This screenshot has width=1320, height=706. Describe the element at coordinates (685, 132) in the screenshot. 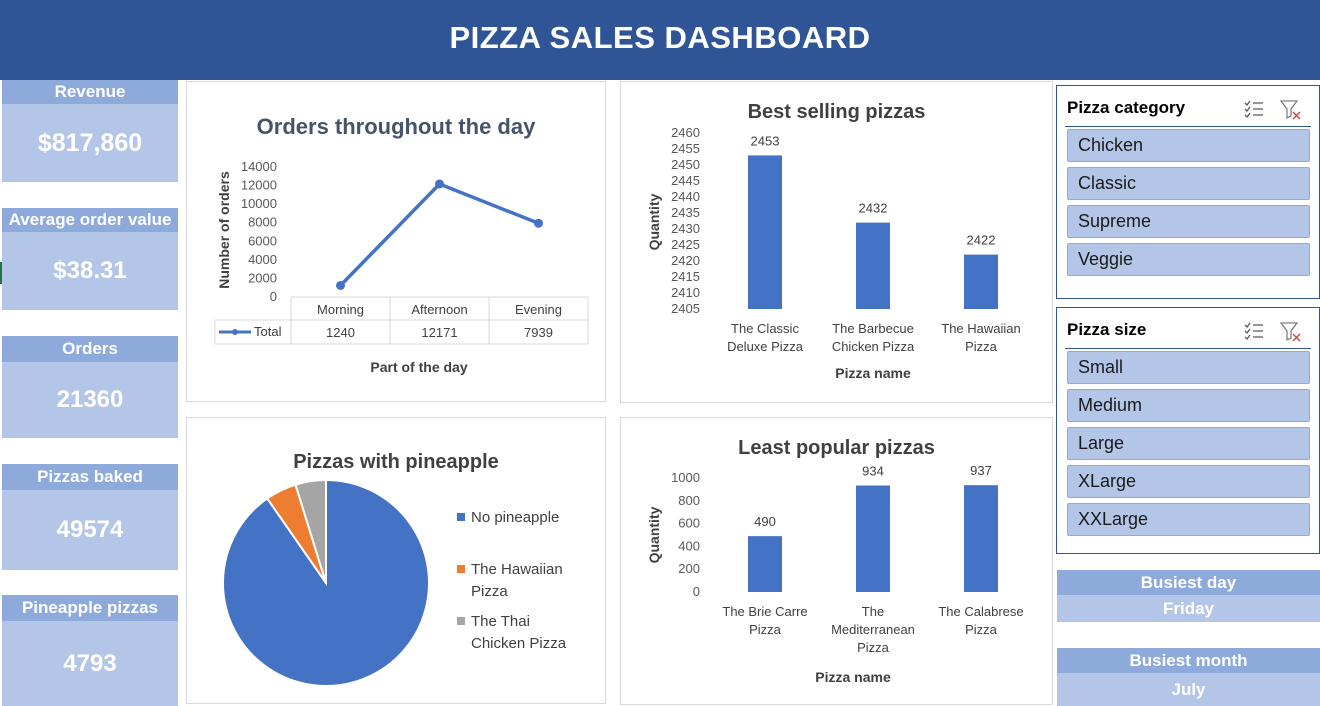

I see `y-tick-label: 2460` at that location.